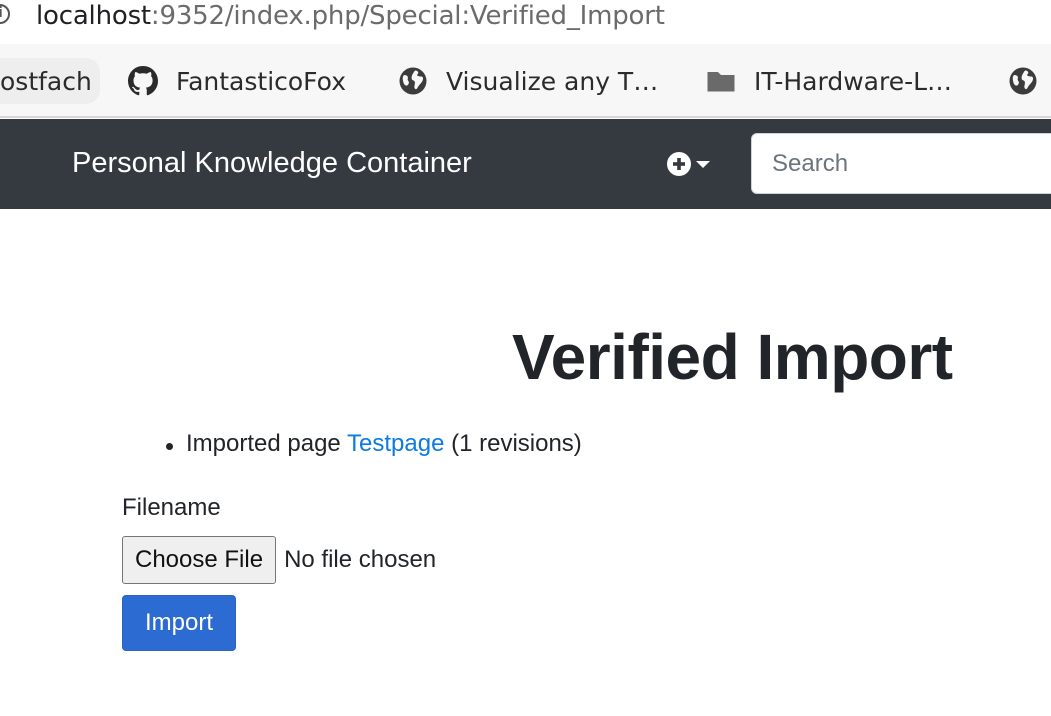 The height and width of the screenshot is (716, 1051). What do you see at coordinates (703, 164) in the screenshot?
I see `chevron-down-icon` at bounding box center [703, 164].